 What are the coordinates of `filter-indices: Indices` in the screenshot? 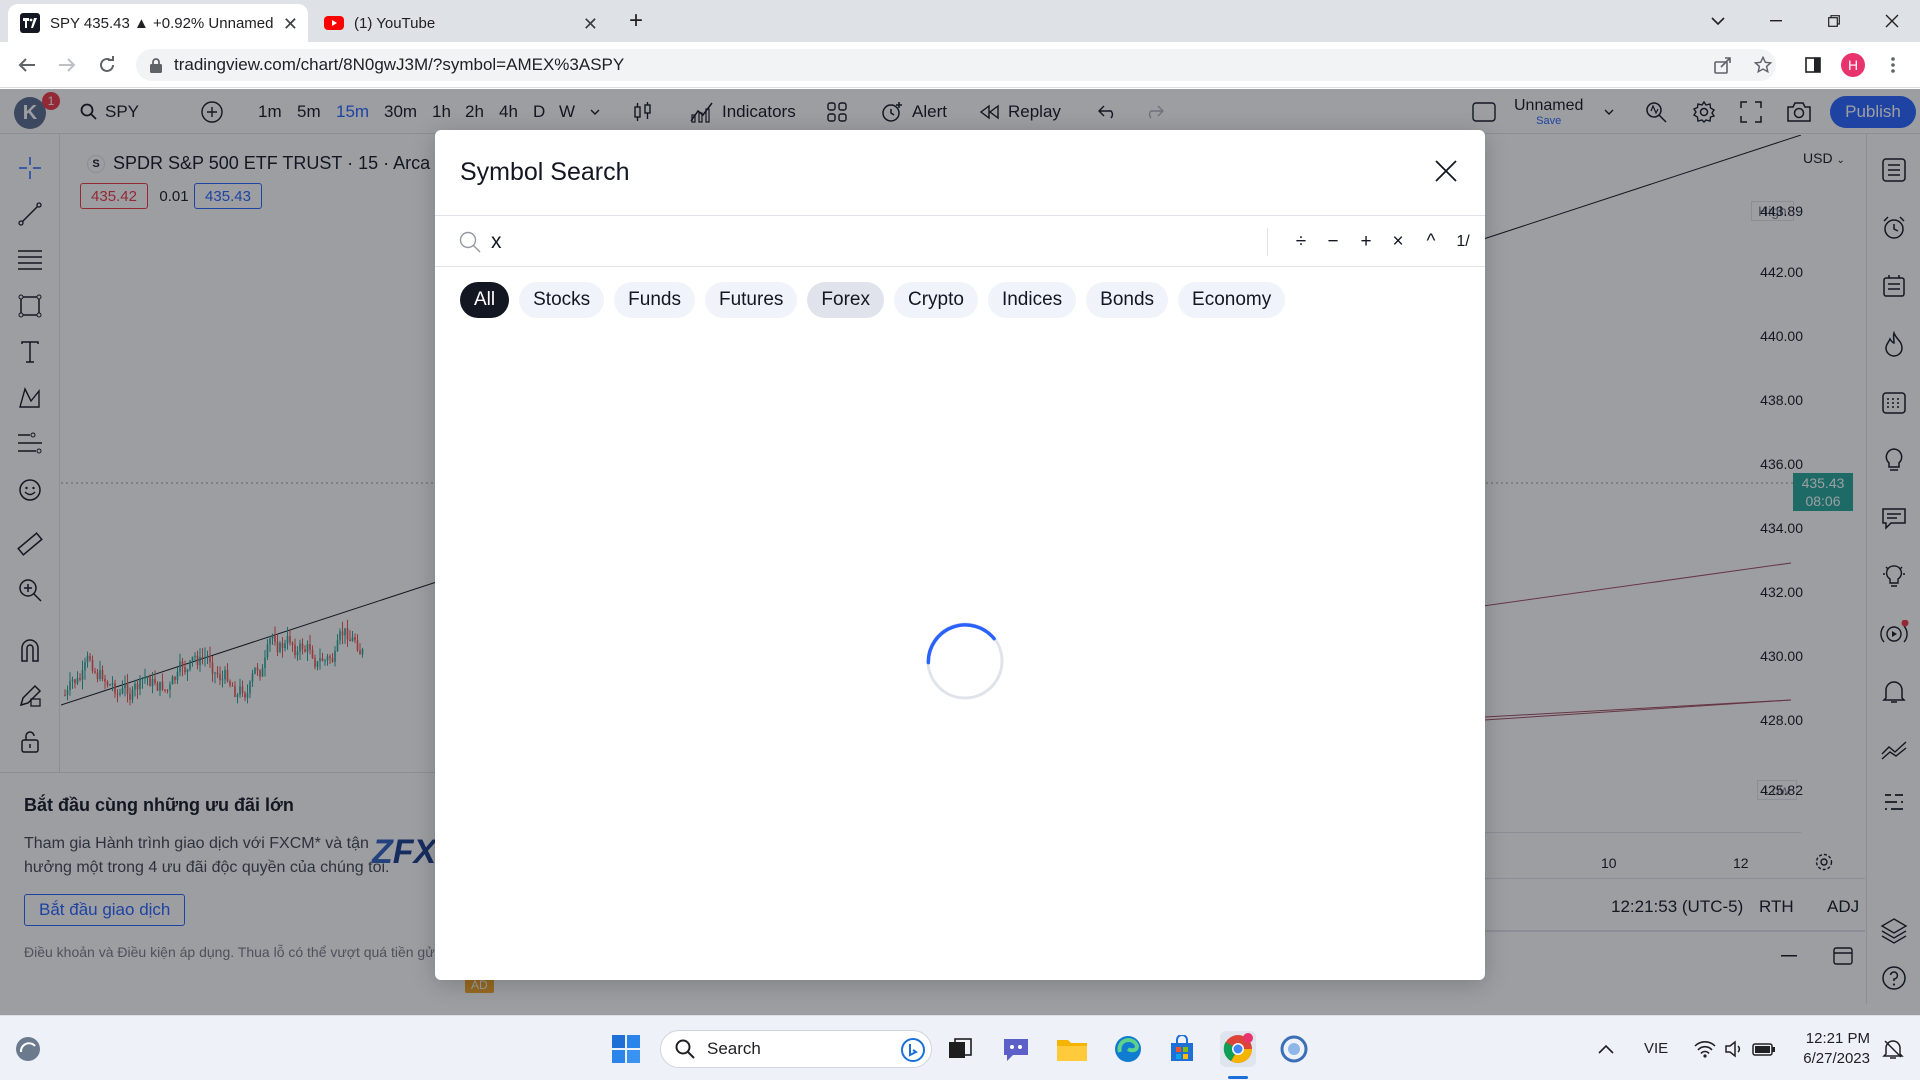 It's located at (1032, 300).